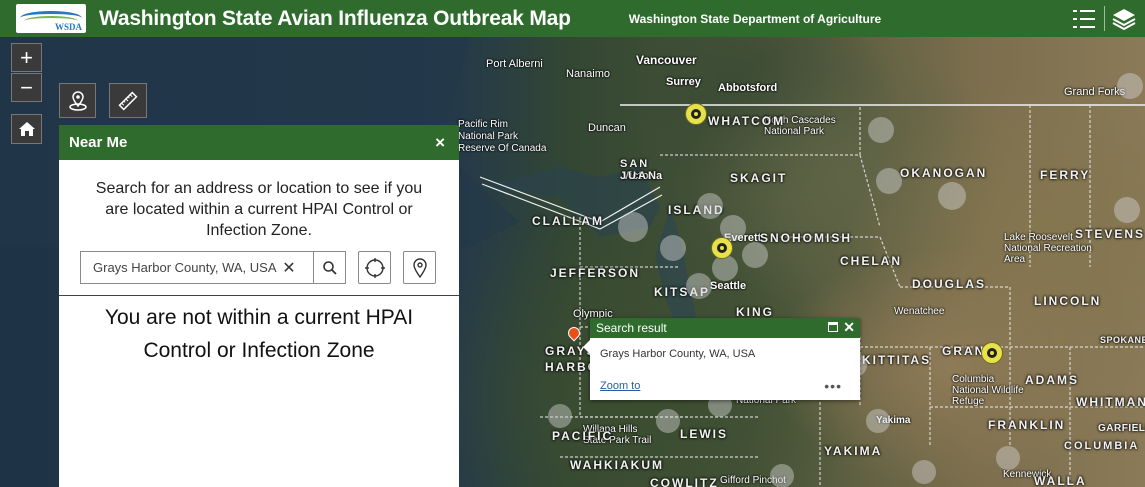 This screenshot has height=487, width=1145. I want to click on search-icon, so click(329, 267).